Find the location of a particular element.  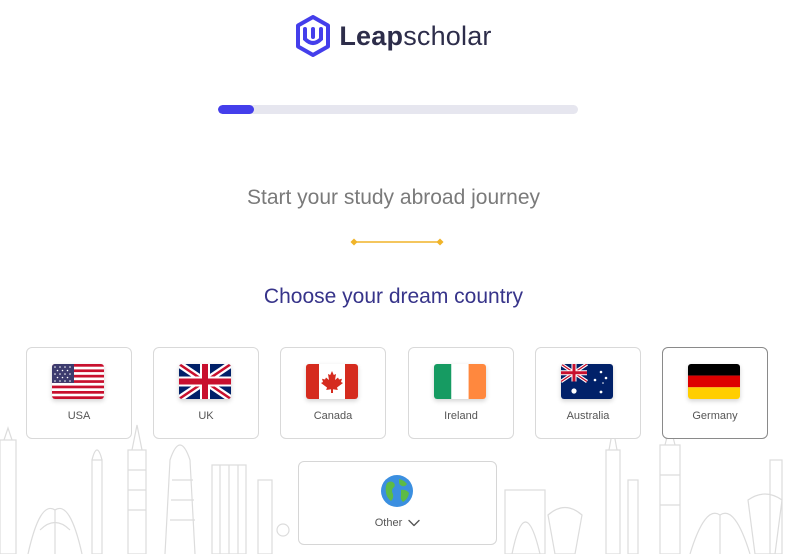

country-card-usa: USA is located at coordinates (79, 393).